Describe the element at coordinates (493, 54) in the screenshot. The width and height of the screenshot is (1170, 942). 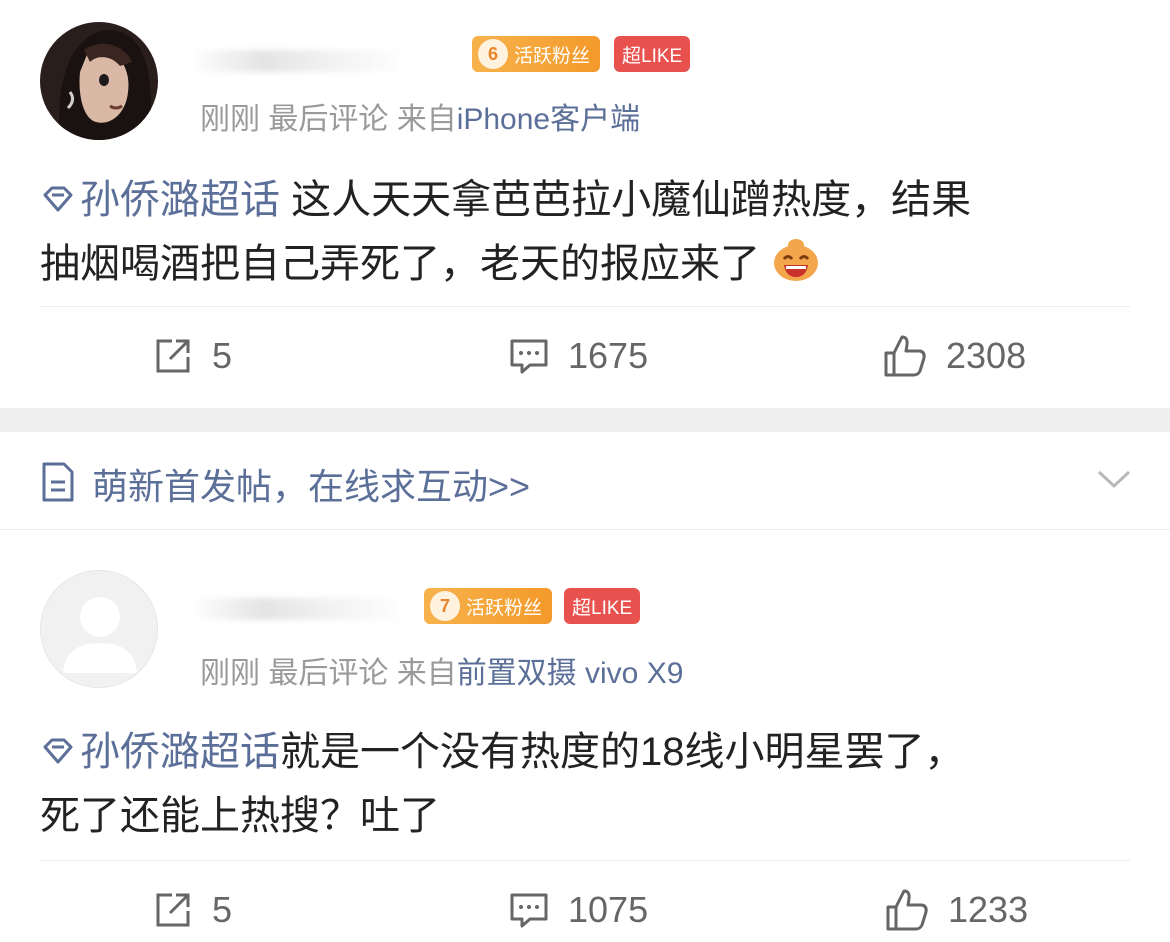
I see `fan-level: 6` at that location.